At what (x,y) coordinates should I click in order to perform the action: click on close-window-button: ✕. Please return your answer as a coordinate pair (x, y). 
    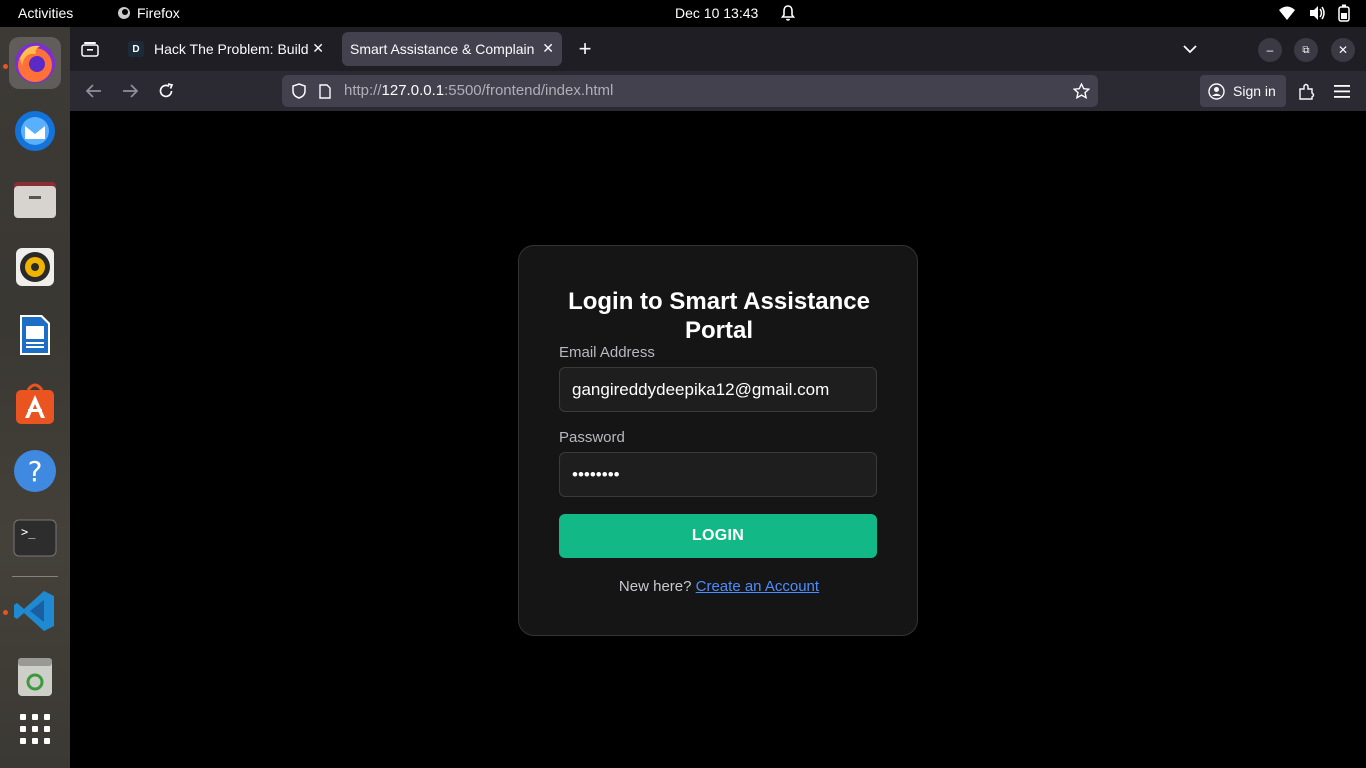
    Looking at the image, I should click on (1343, 50).